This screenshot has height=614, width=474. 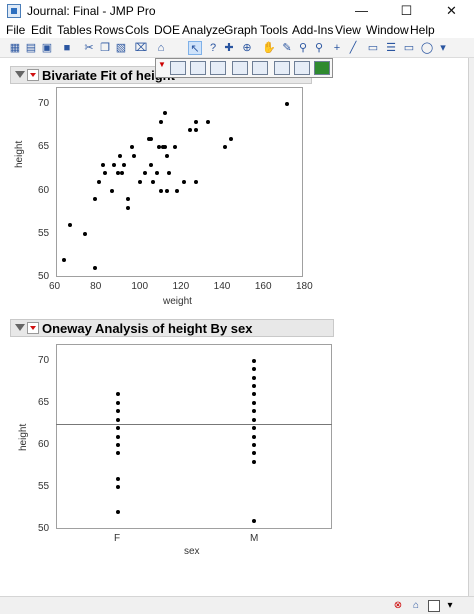 I want to click on selection-tool-icon: ✚, so click(x=229, y=48).